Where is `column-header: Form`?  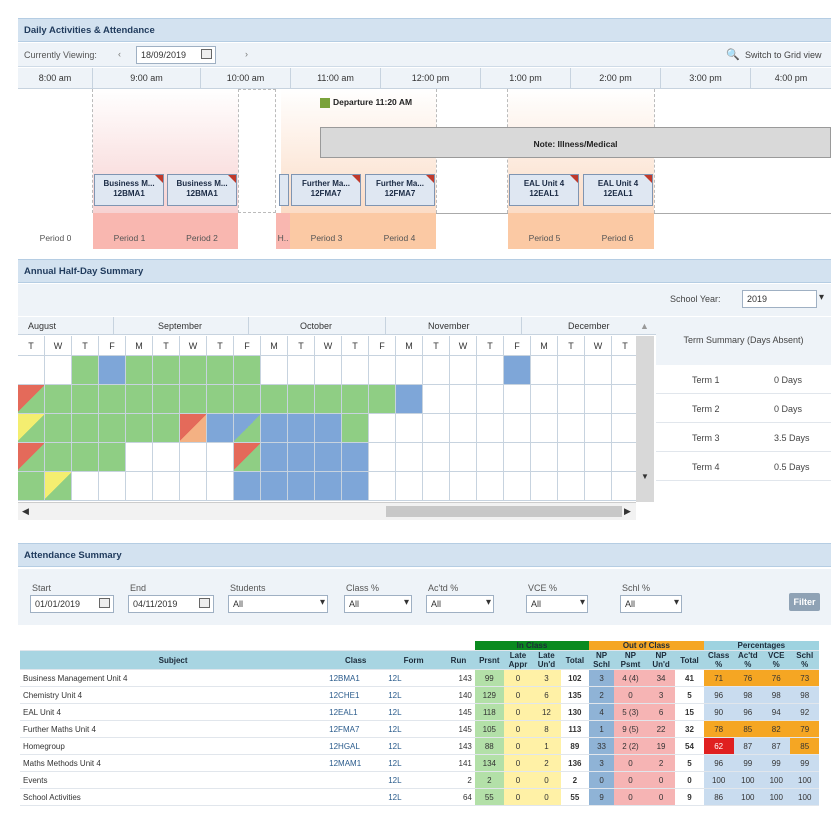 column-header: Form is located at coordinates (414, 660).